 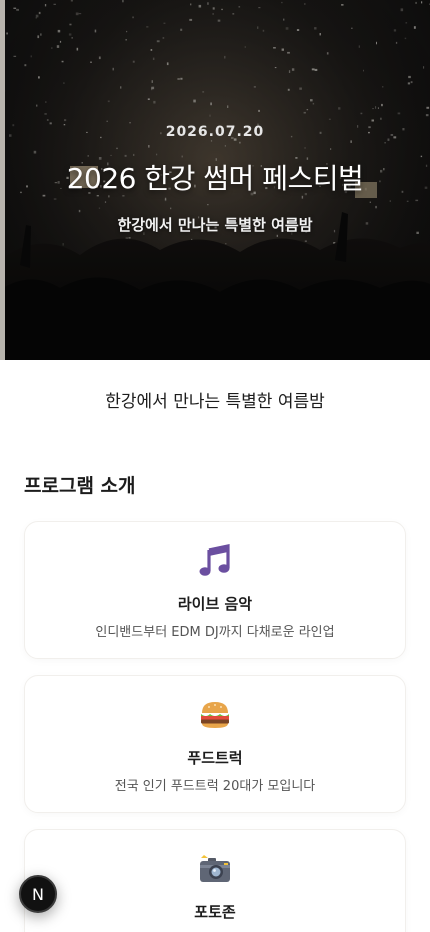 I want to click on burger-icon, so click(x=215, y=715).